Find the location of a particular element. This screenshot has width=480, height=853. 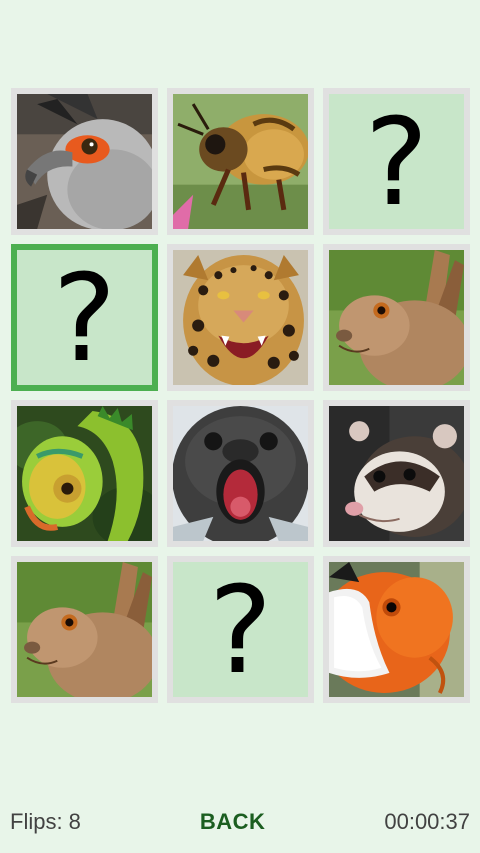

seal-image is located at coordinates (240, 473).